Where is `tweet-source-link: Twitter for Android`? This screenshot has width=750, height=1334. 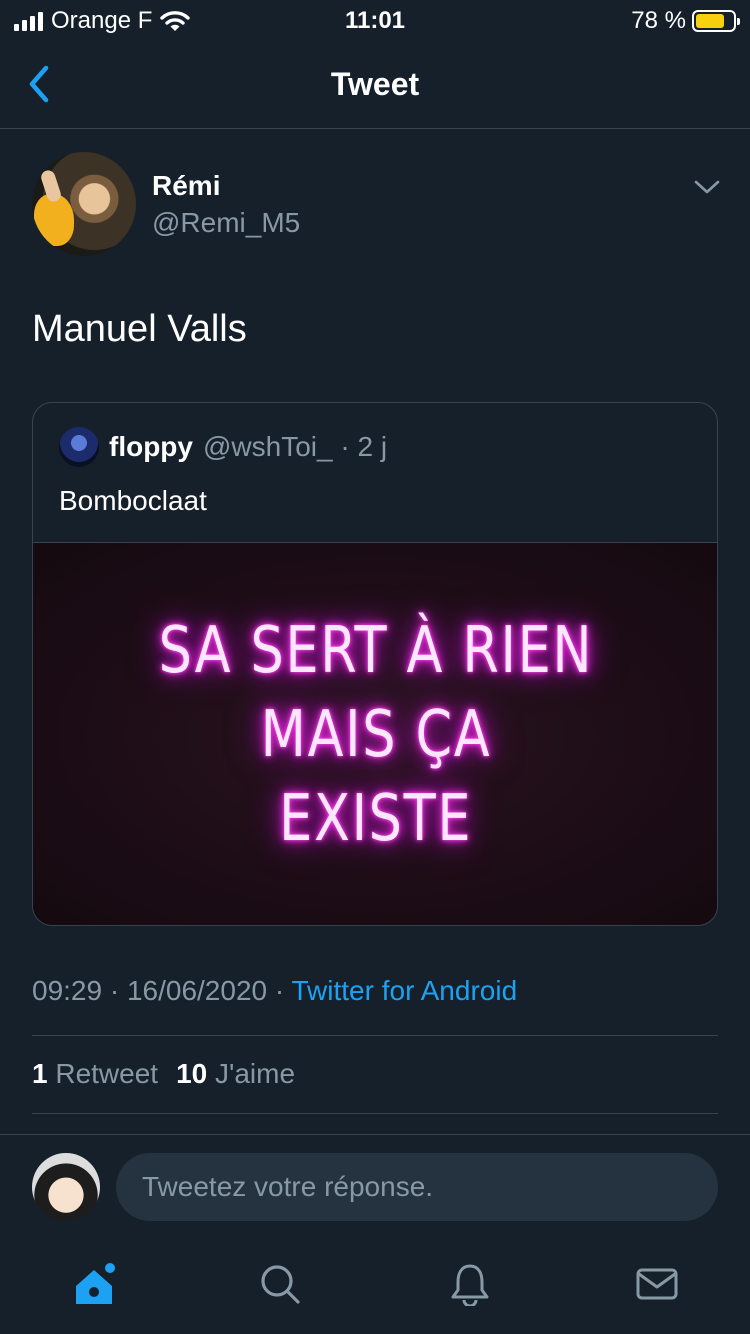 tweet-source-link: Twitter for Android is located at coordinates (404, 990).